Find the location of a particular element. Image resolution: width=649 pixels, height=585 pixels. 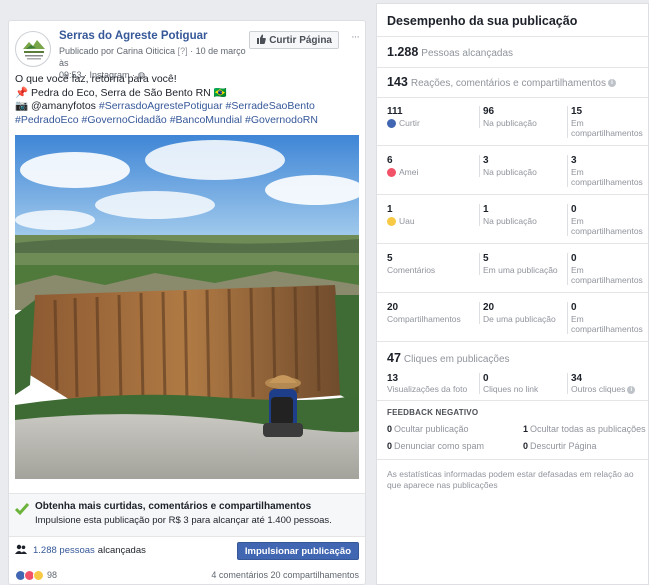

page-name-link: Serras do Agreste Potiguar is located at coordinates (133, 36).